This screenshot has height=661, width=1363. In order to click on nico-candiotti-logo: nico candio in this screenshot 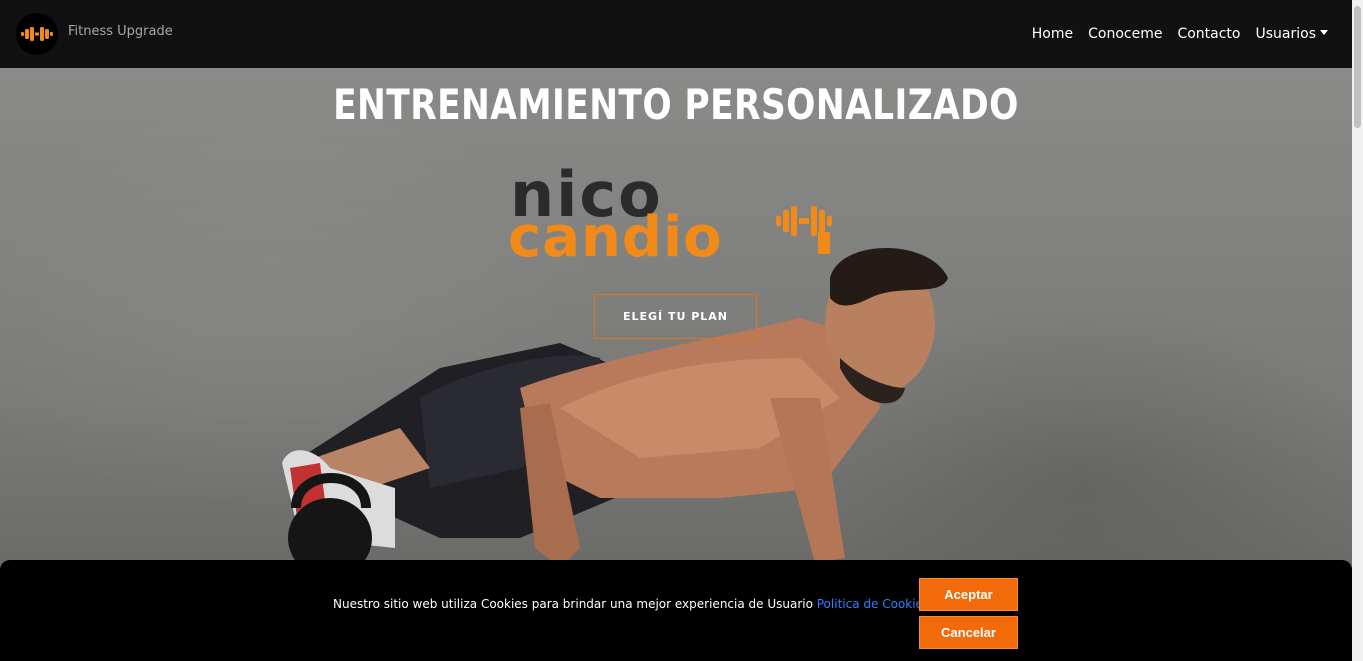, I will do `click(678, 226)`.